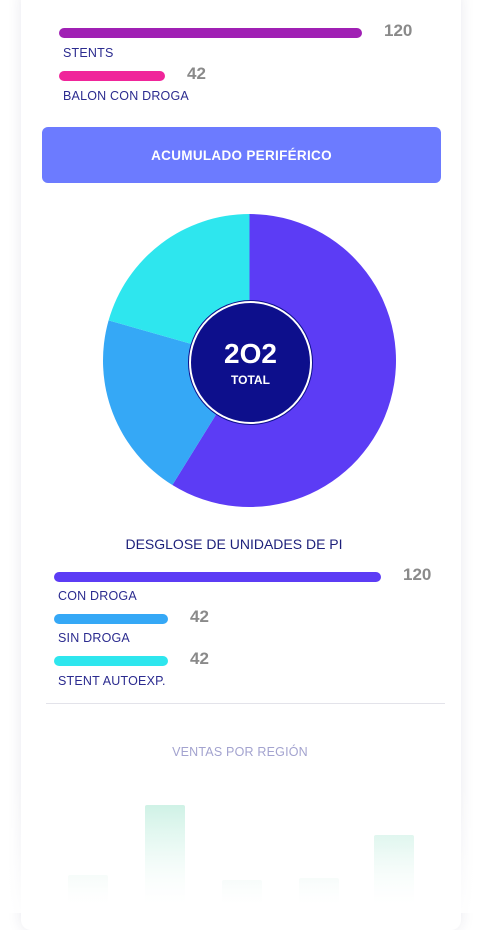  What do you see at coordinates (217, 577) in the screenshot?
I see `con-droga-bar` at bounding box center [217, 577].